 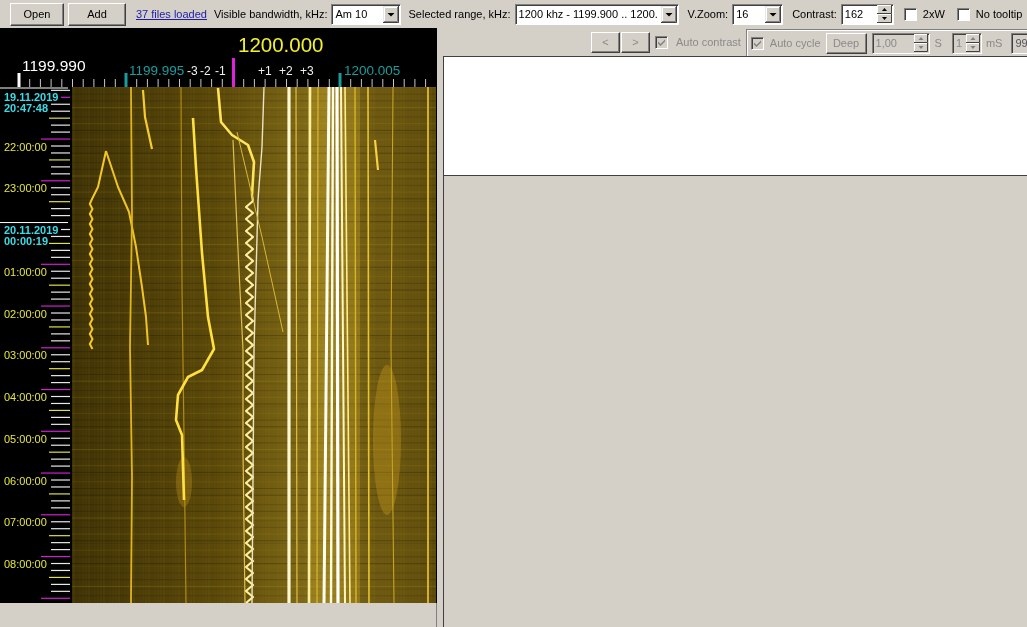 What do you see at coordinates (286, 71) in the screenshot?
I see `offset-label: +2` at bounding box center [286, 71].